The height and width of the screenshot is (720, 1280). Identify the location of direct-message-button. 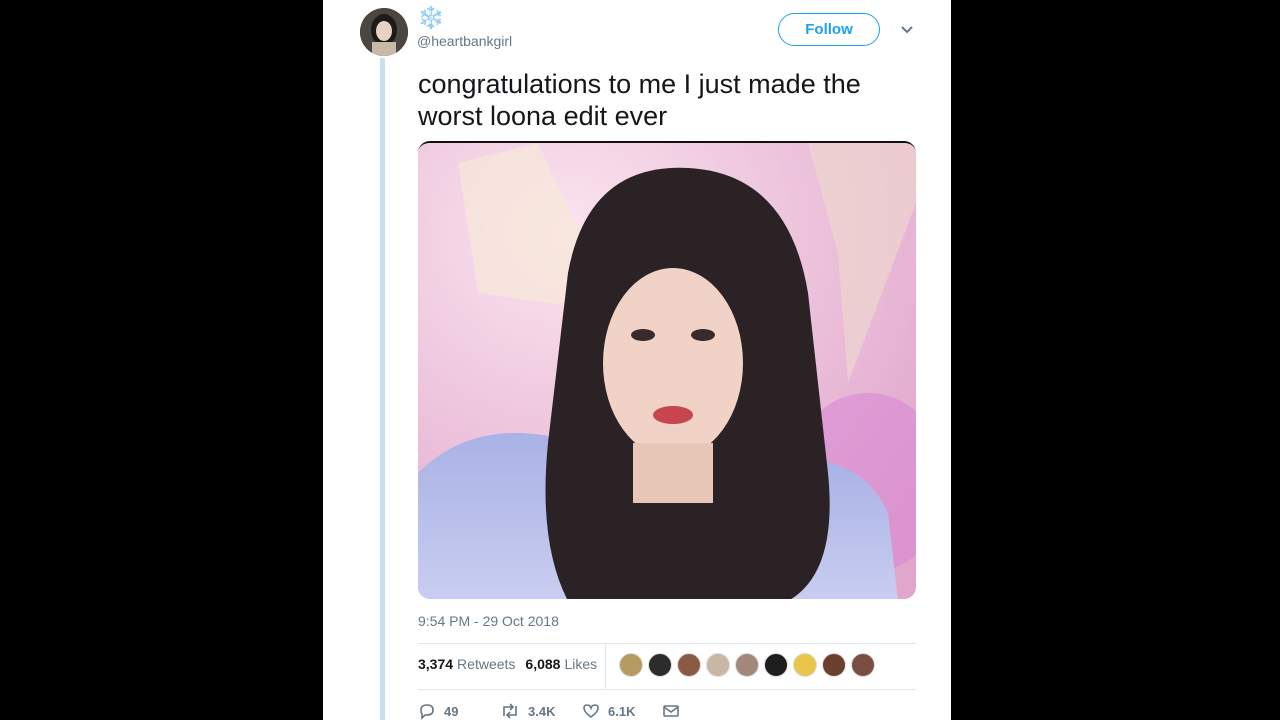
(675, 711).